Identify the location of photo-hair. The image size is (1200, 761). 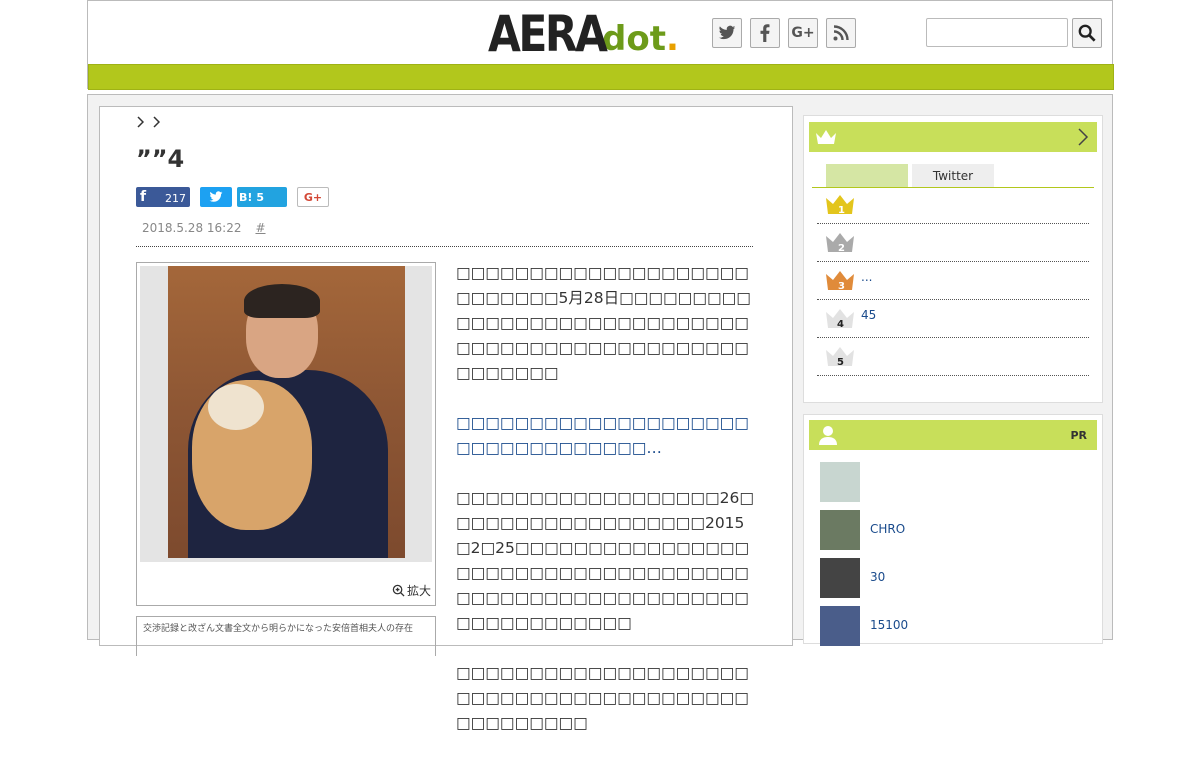
(282, 301).